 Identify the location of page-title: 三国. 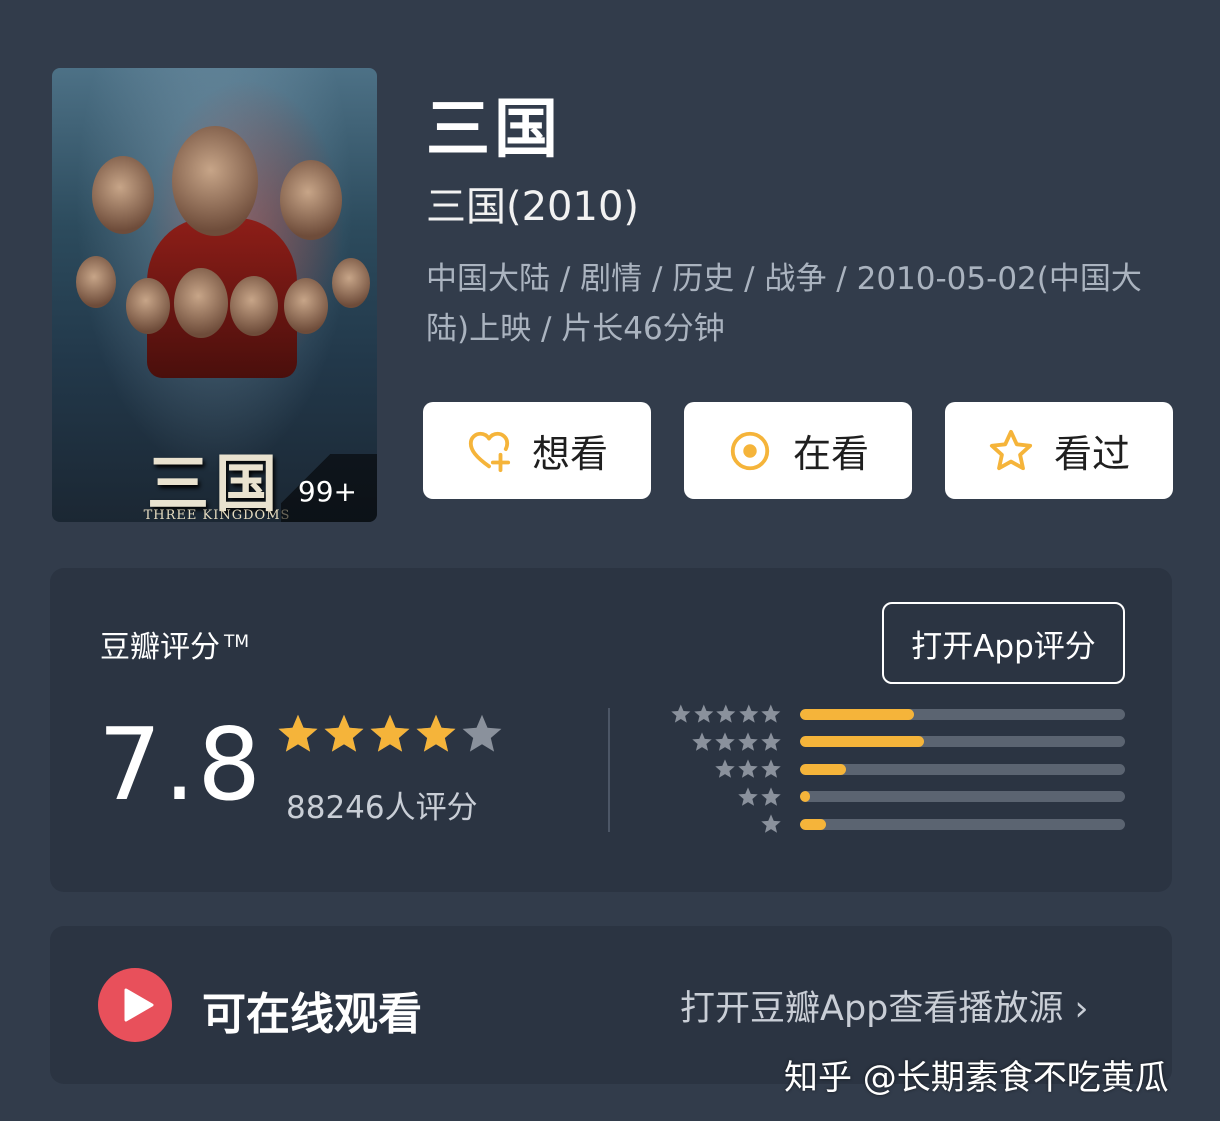
(494, 130).